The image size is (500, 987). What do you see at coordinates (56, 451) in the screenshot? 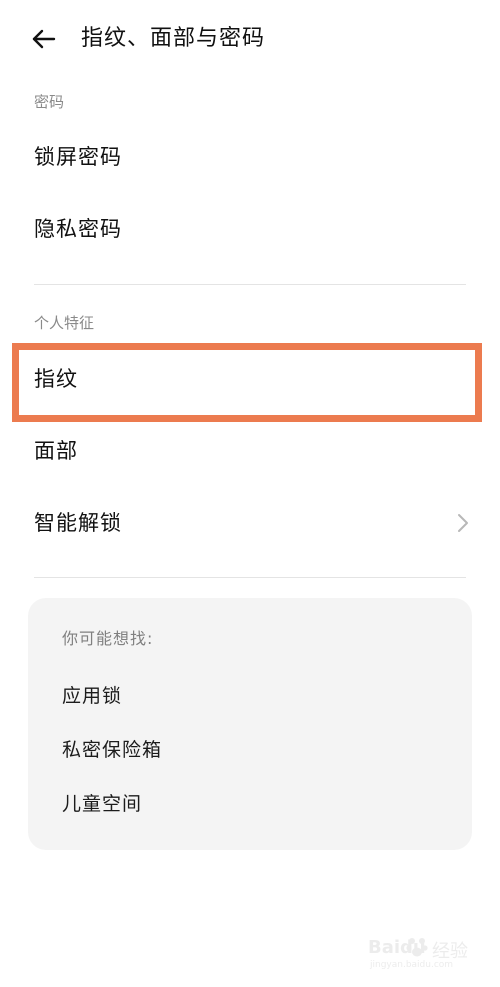
I see `row-label: 面部` at bounding box center [56, 451].